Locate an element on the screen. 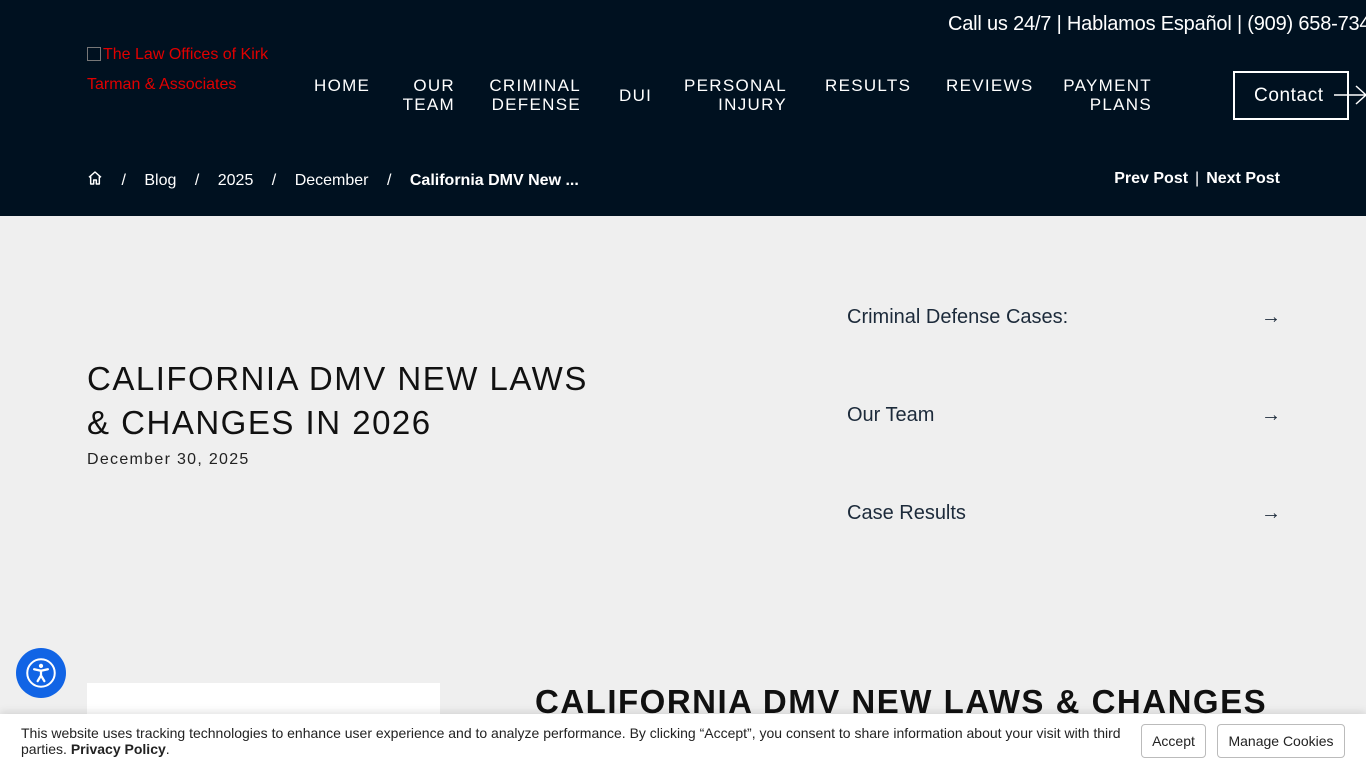 The width and height of the screenshot is (1366, 768). nav-home: HOME is located at coordinates (342, 85).